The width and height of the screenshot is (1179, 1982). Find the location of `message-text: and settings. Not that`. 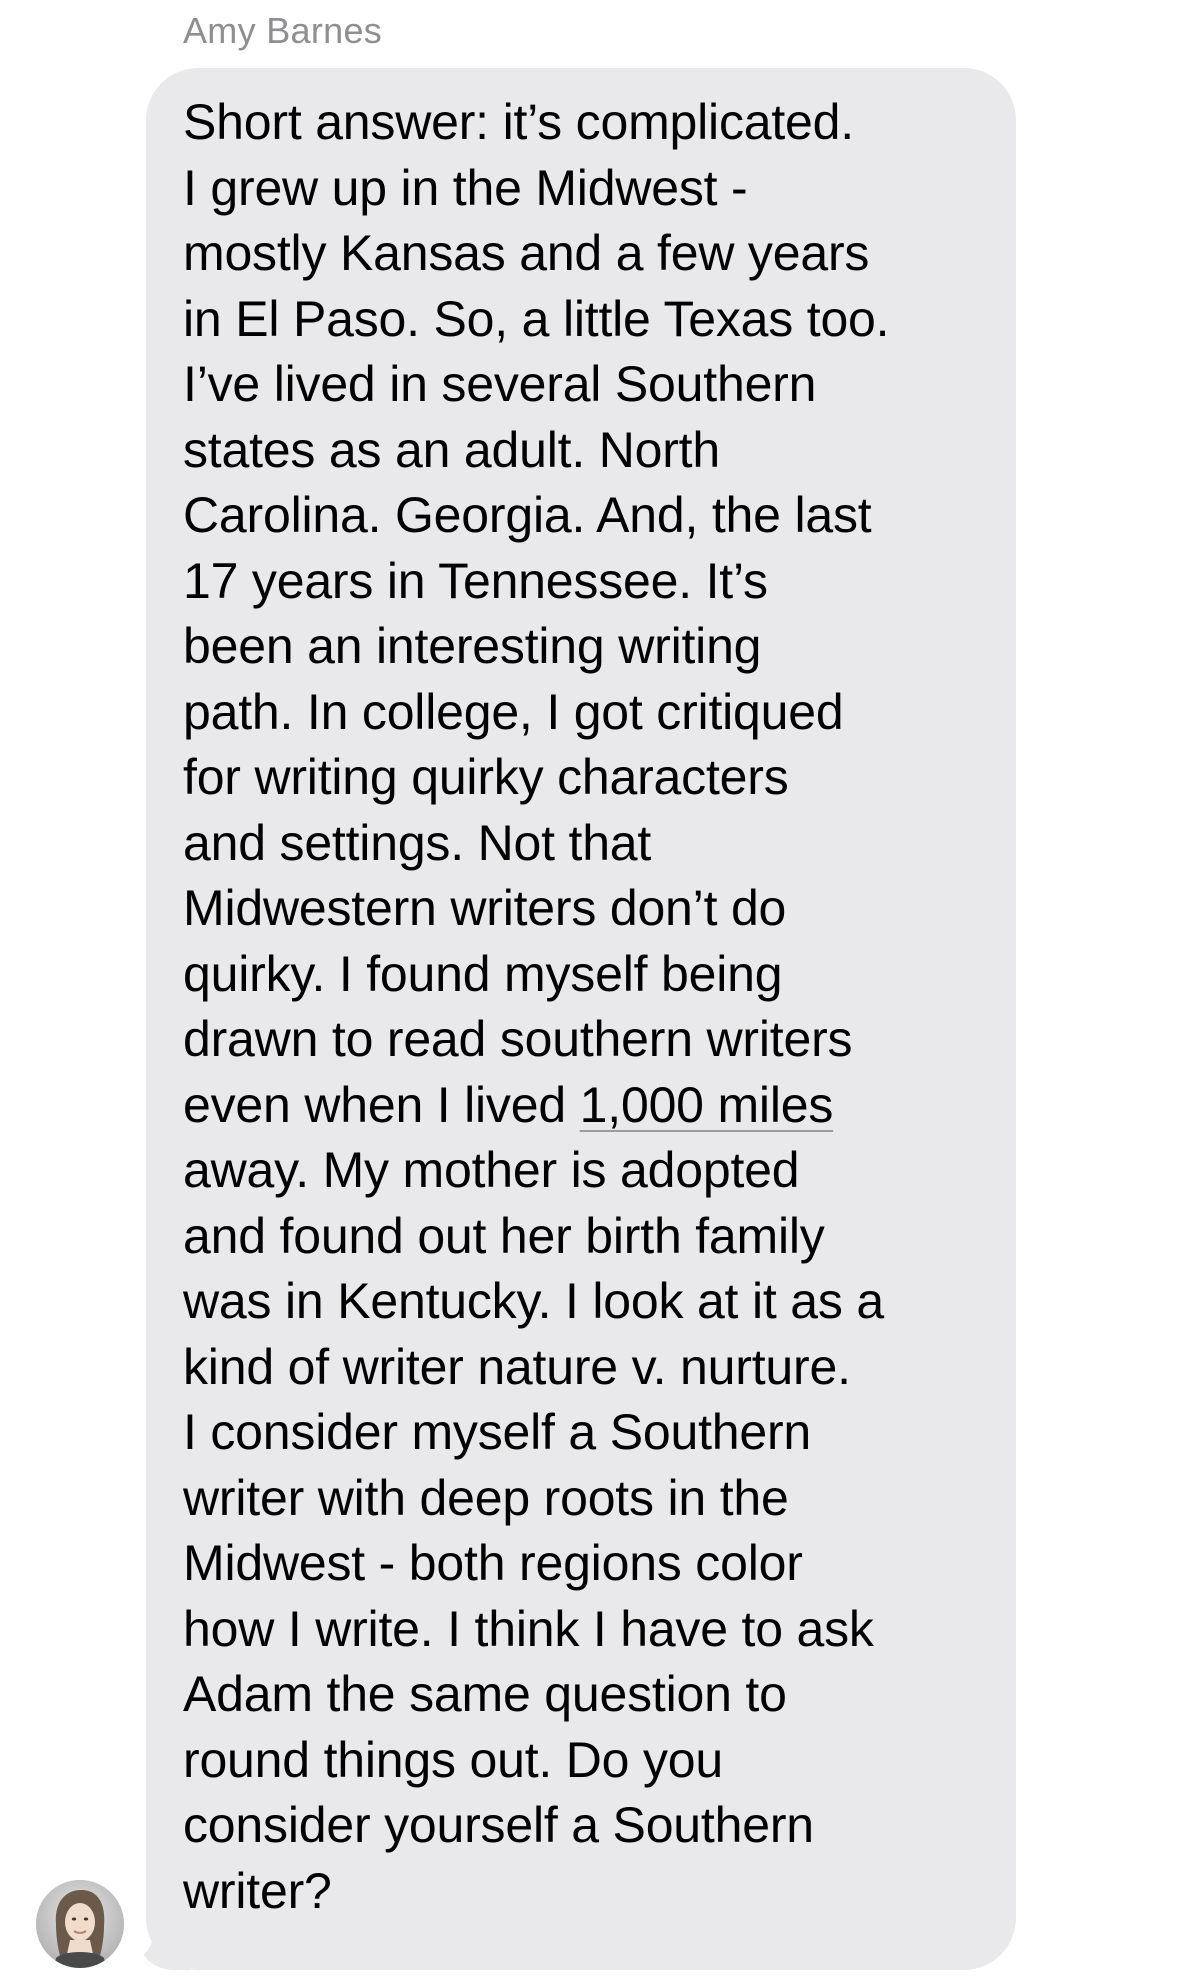

message-text: and settings. Not that is located at coordinates (417, 842).